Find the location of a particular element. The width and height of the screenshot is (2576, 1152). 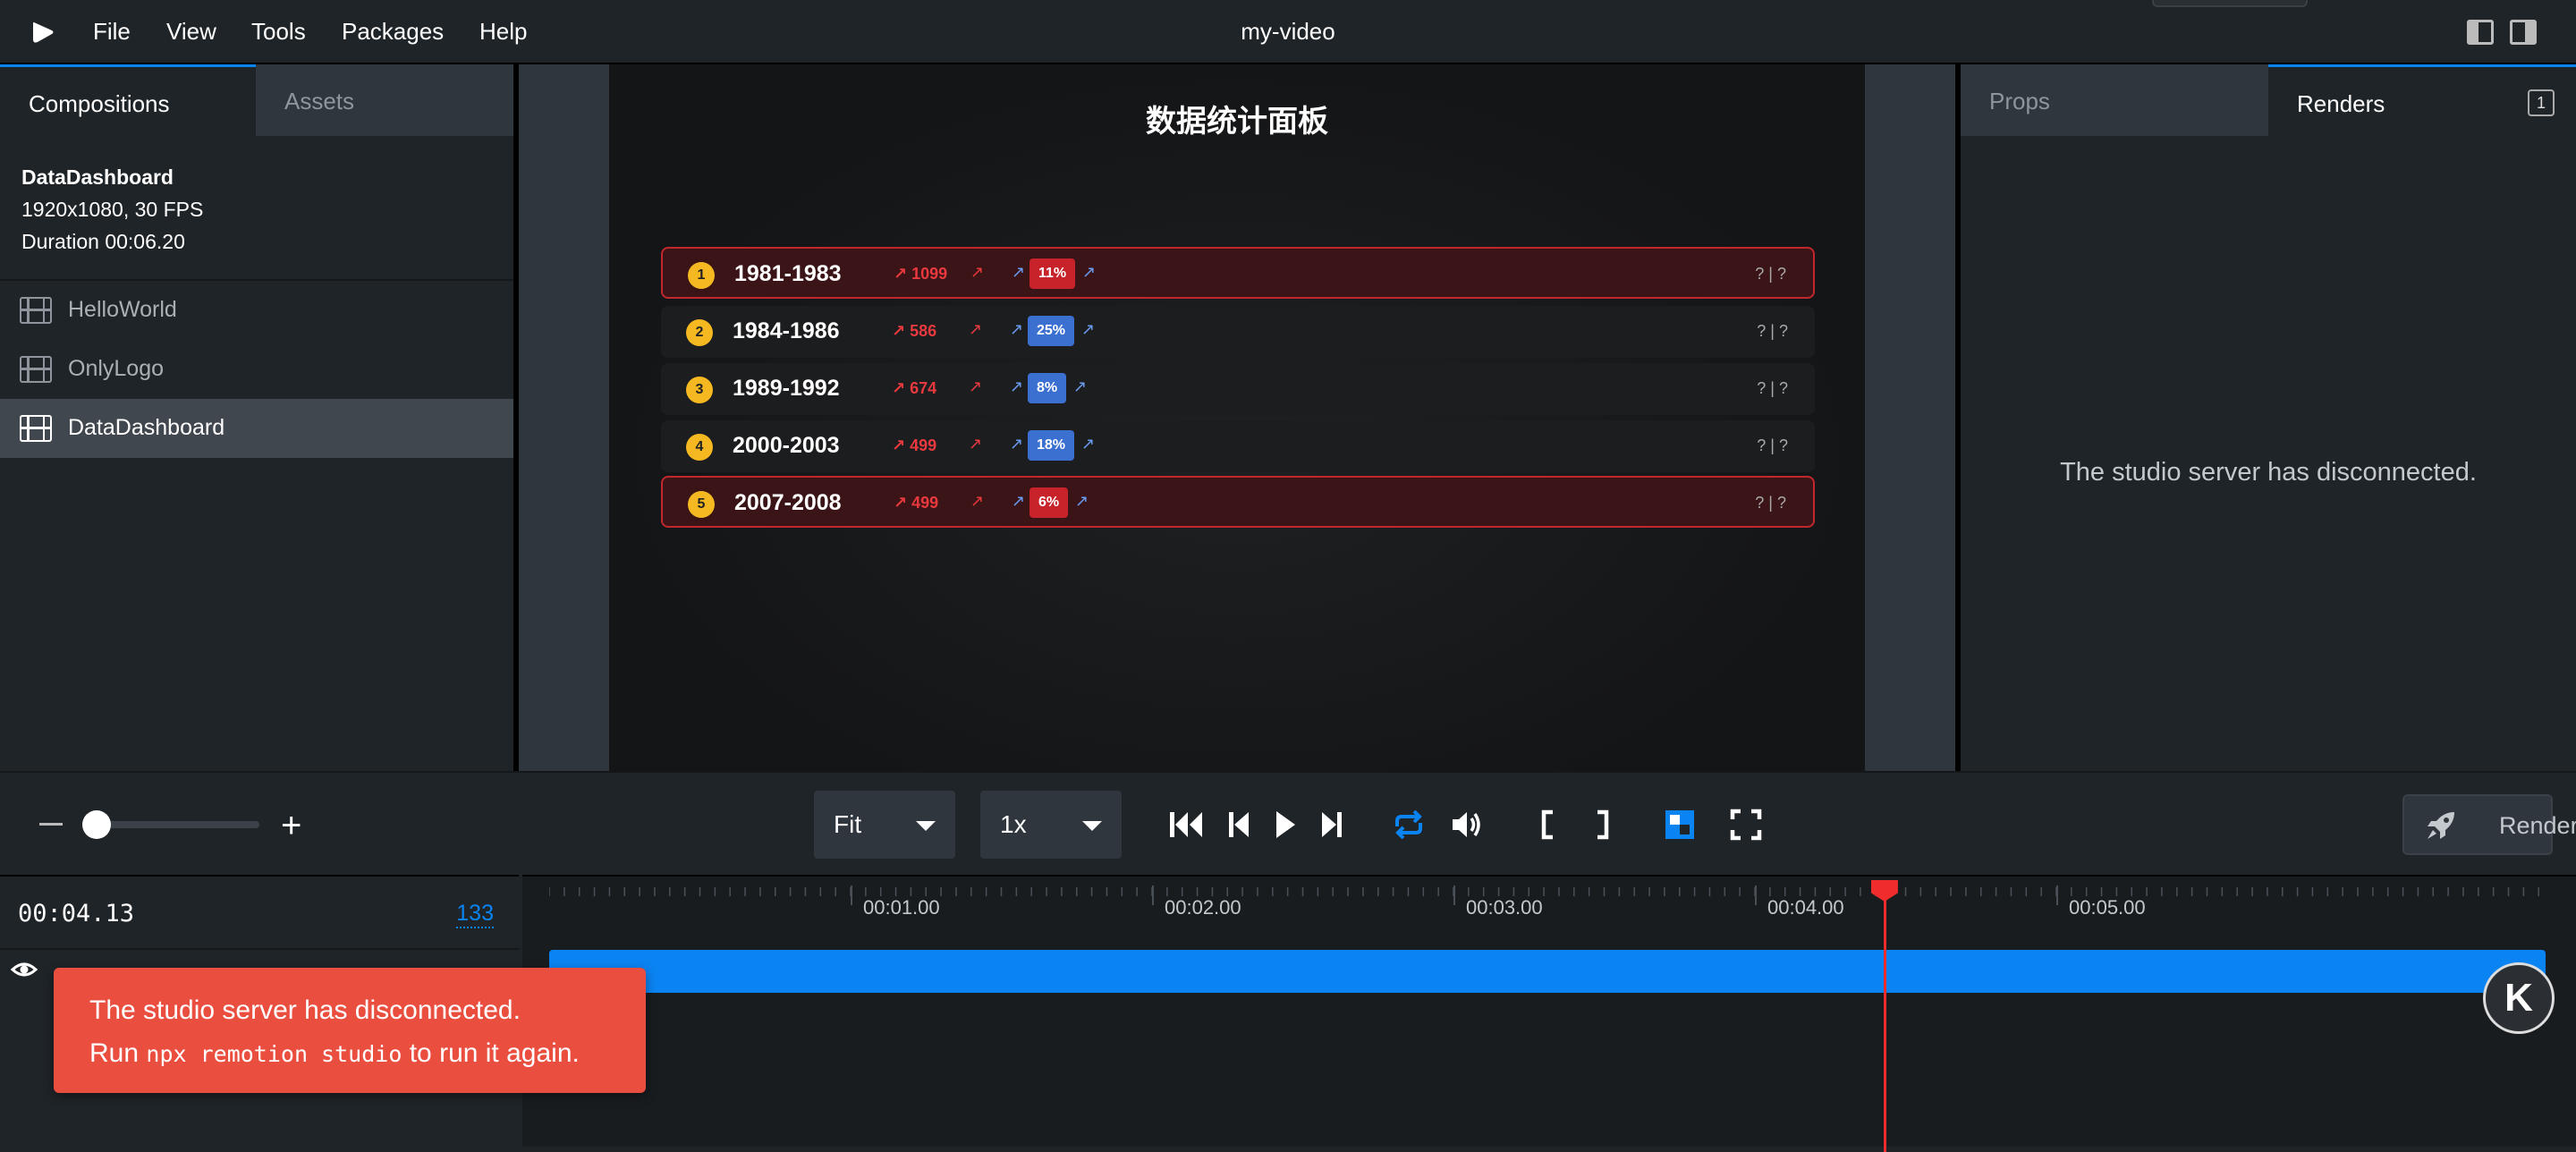

toast-line-2: Run npx remotion studio to run it again. is located at coordinates (367, 1054).